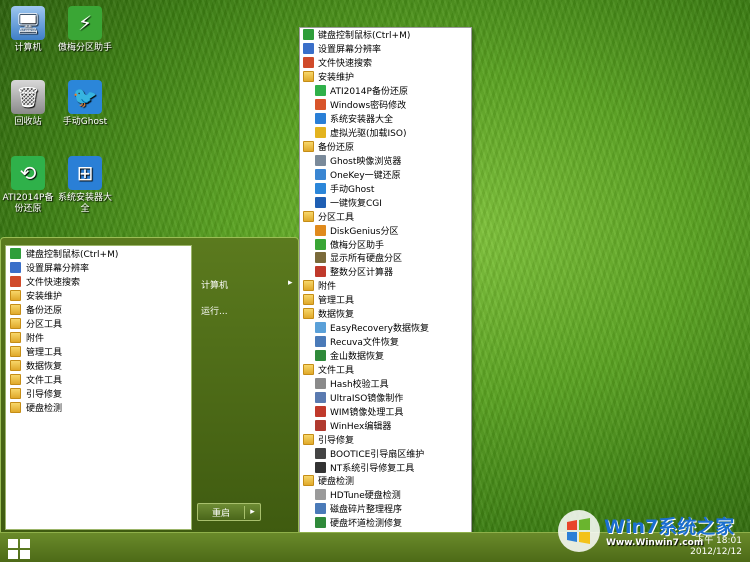 Image resolution: width=750 pixels, height=562 pixels. Describe the element at coordinates (362, 120) in the screenshot. I see `submenu-item-label: 系统安装器大全` at that location.